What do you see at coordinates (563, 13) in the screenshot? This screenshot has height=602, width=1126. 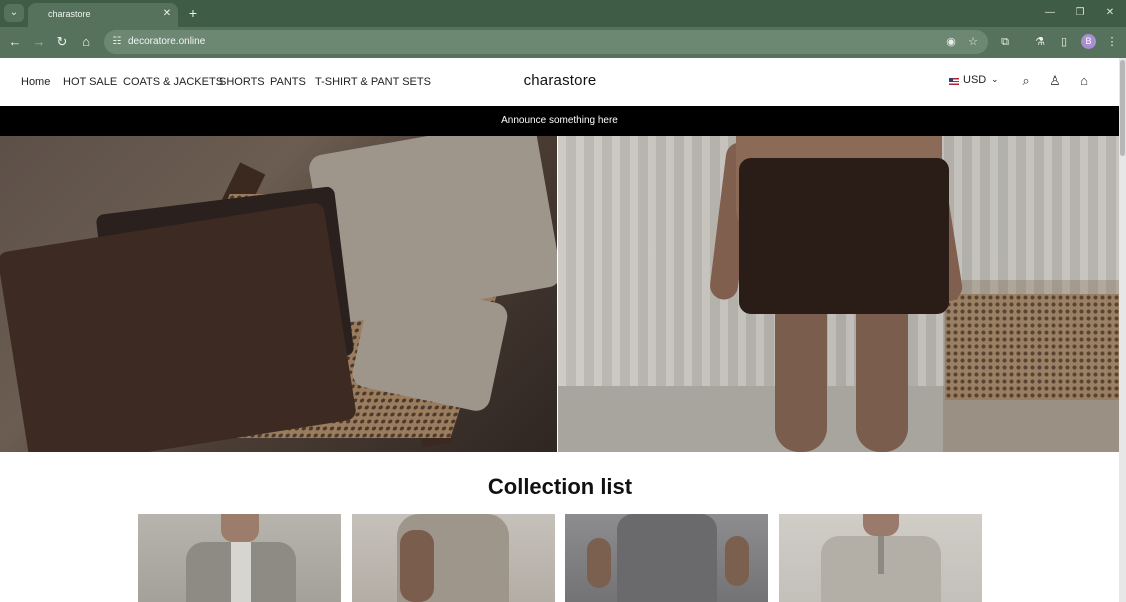 I see `browser-tab-strip: ⌄ charastore ✕ + — ❐ ✕` at bounding box center [563, 13].